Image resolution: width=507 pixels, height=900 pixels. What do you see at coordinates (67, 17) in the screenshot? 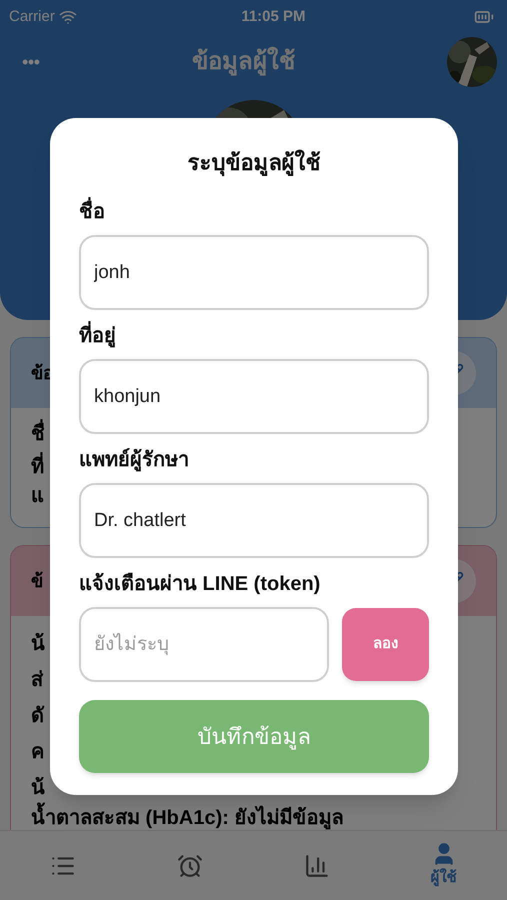
I see `wifi-icon` at bounding box center [67, 17].